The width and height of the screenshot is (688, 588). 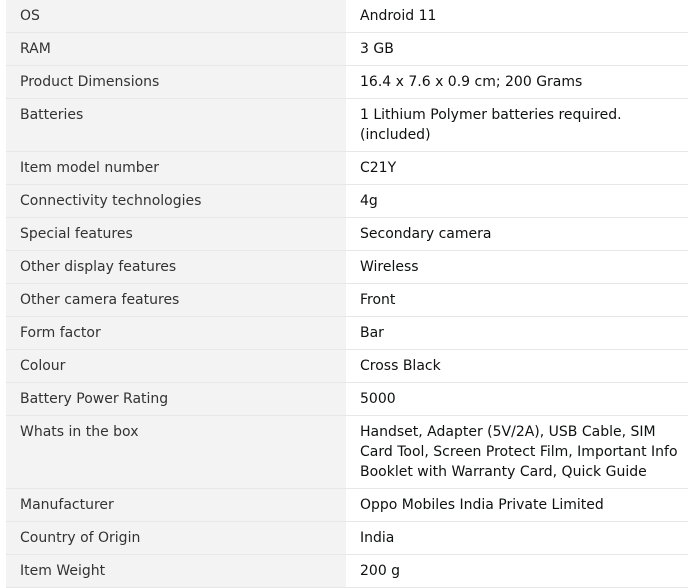 I want to click on spec-value-product-dimensions: 16.4 x 7.6 x 0.9 cm; 200 Grams, so click(x=517, y=82).